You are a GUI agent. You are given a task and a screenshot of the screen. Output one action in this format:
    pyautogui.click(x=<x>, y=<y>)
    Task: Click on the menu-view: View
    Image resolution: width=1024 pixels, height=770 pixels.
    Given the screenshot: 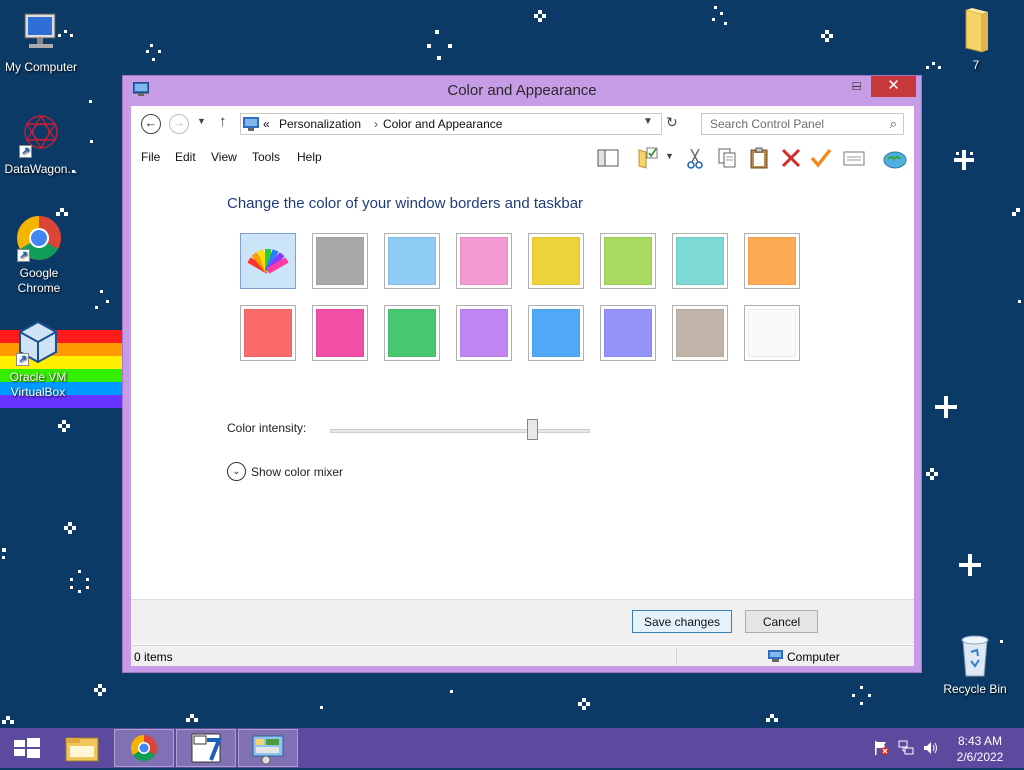 What is the action you would take?
    pyautogui.click(x=224, y=157)
    